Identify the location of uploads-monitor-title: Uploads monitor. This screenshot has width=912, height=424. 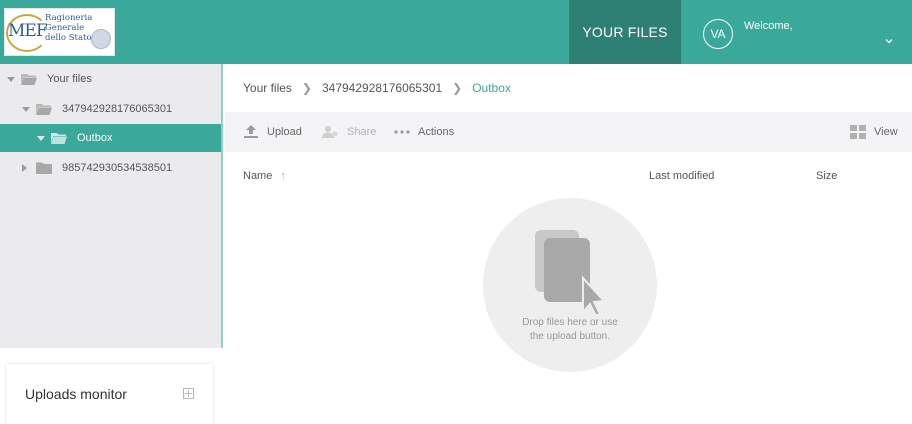
(76, 394).